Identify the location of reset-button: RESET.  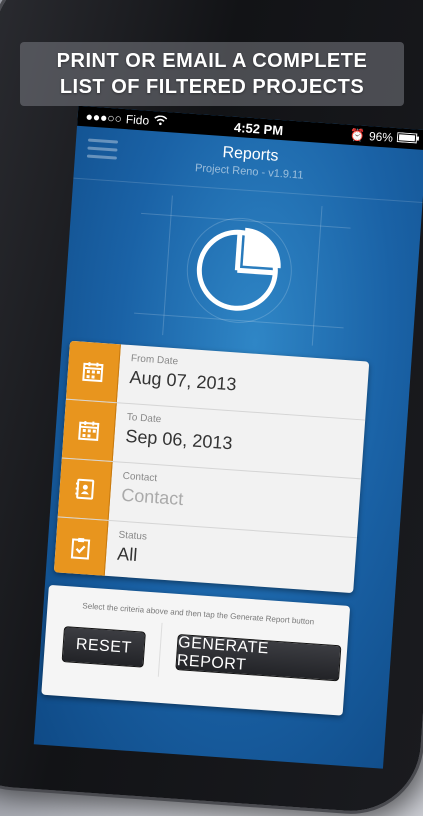
(104, 647).